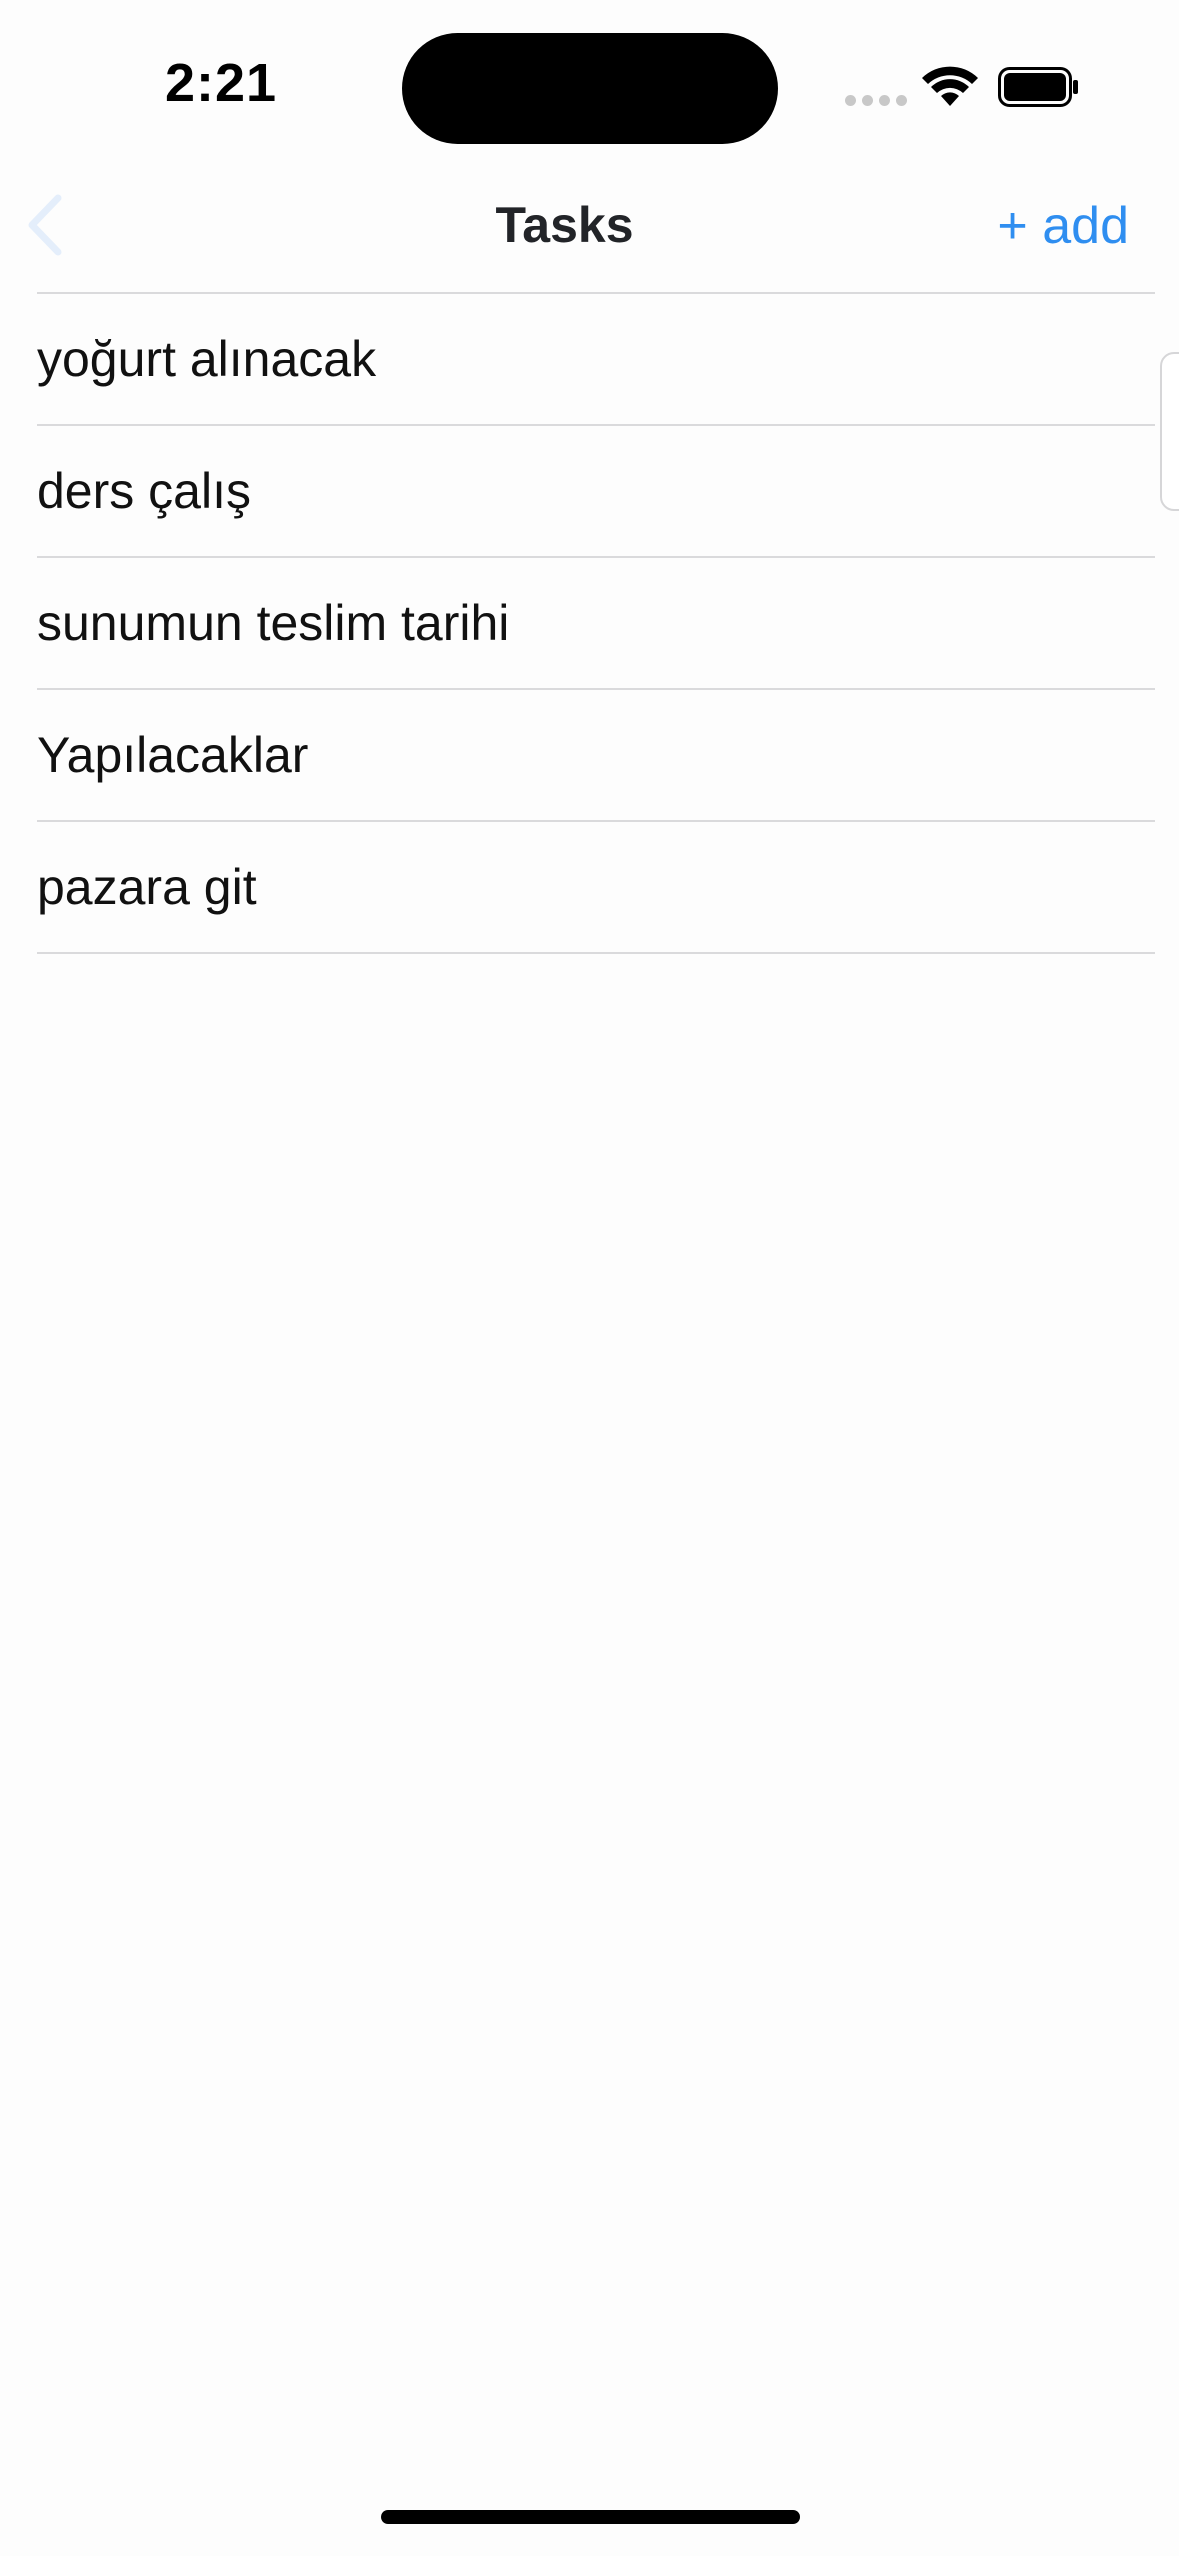 The width and height of the screenshot is (1179, 2556). Describe the element at coordinates (273, 623) in the screenshot. I see `task-label: sunumun teslim tarihi` at that location.